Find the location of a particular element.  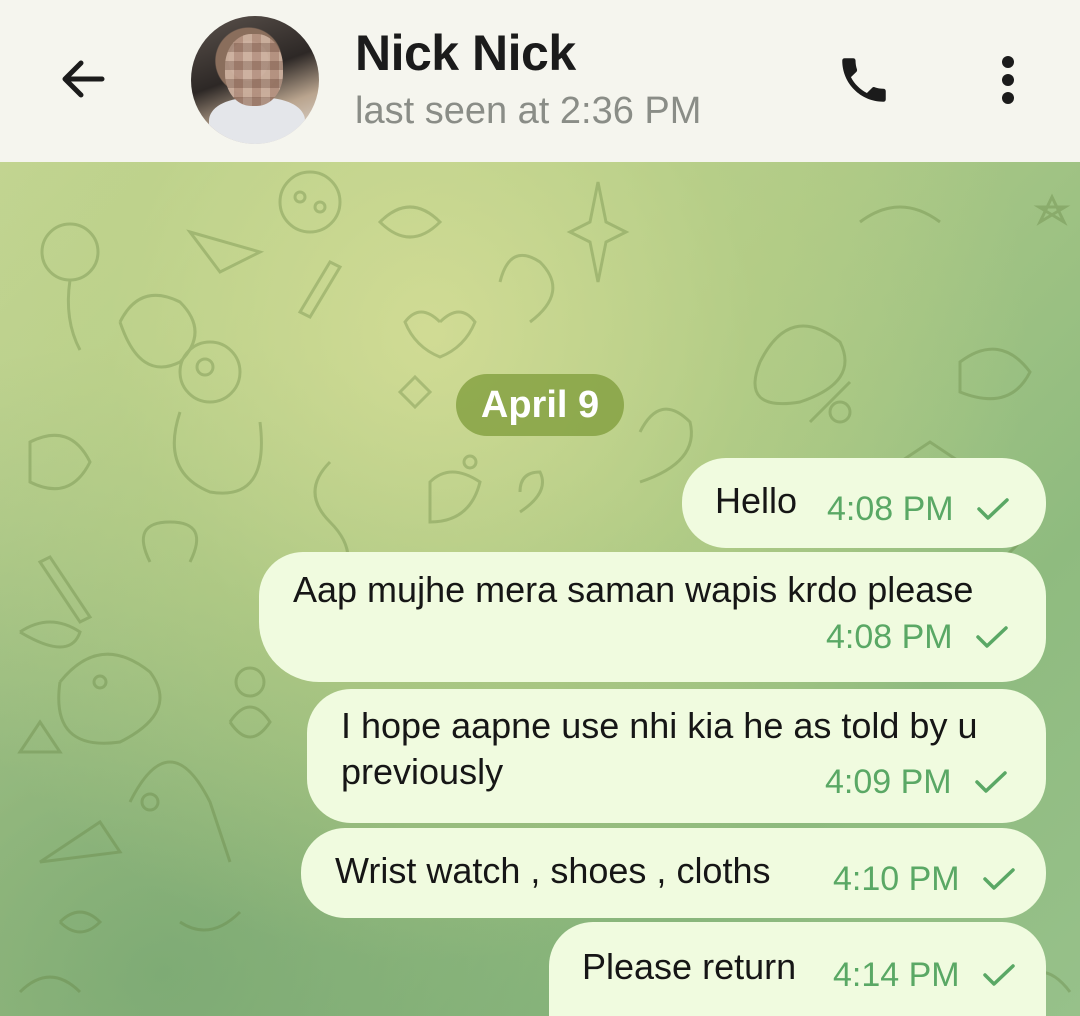

message-bubble-outgoing: Hello 4:08 PM is located at coordinates (864, 503).